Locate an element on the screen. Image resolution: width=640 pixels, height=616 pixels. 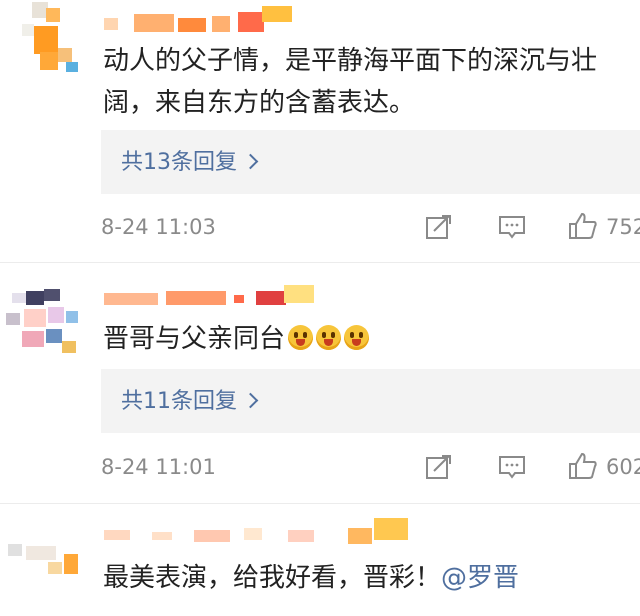
replies-box: 共13条回复 is located at coordinates (370, 162).